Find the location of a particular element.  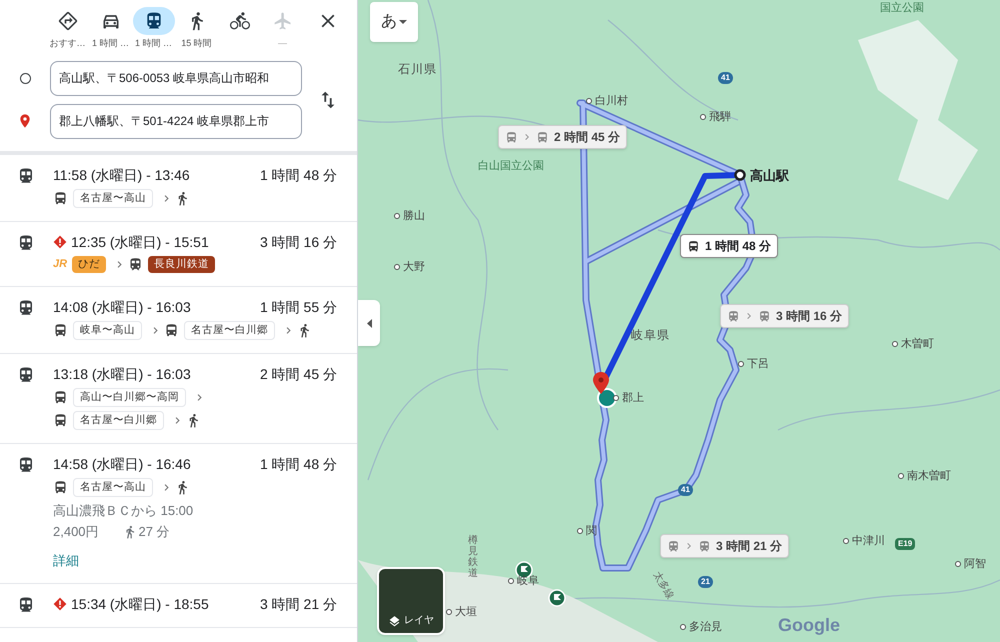

time-range: 11:58 (水曜日) - 13:46 is located at coordinates (121, 175).